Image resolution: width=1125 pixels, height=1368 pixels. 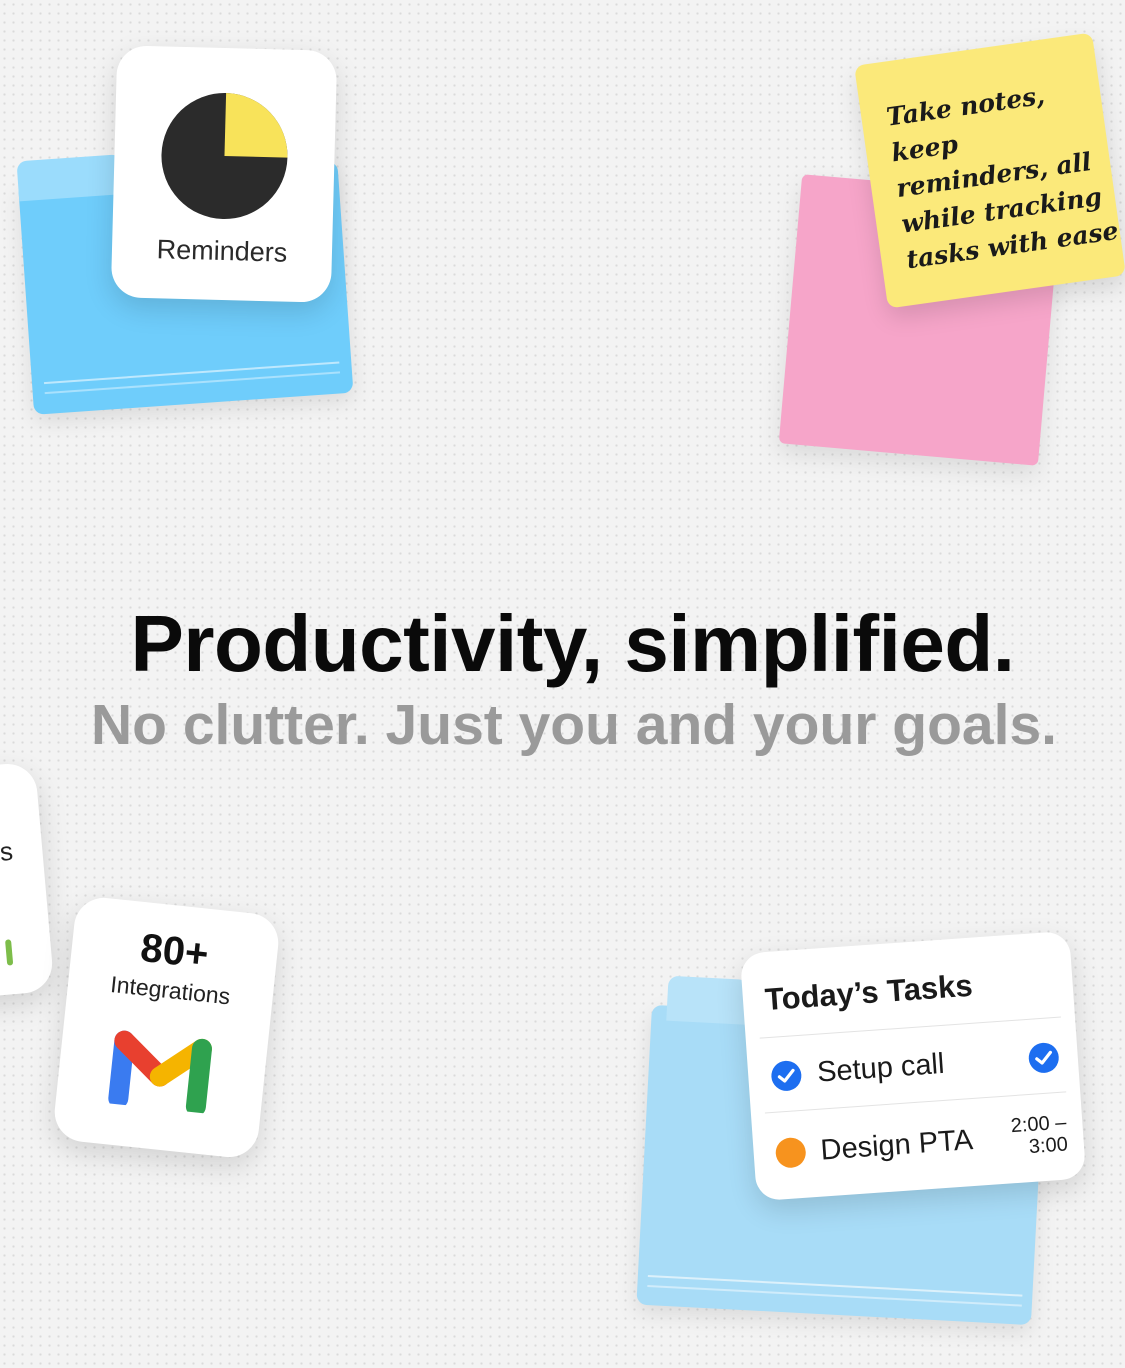 I want to click on partial-card-accent, so click(x=9, y=952).